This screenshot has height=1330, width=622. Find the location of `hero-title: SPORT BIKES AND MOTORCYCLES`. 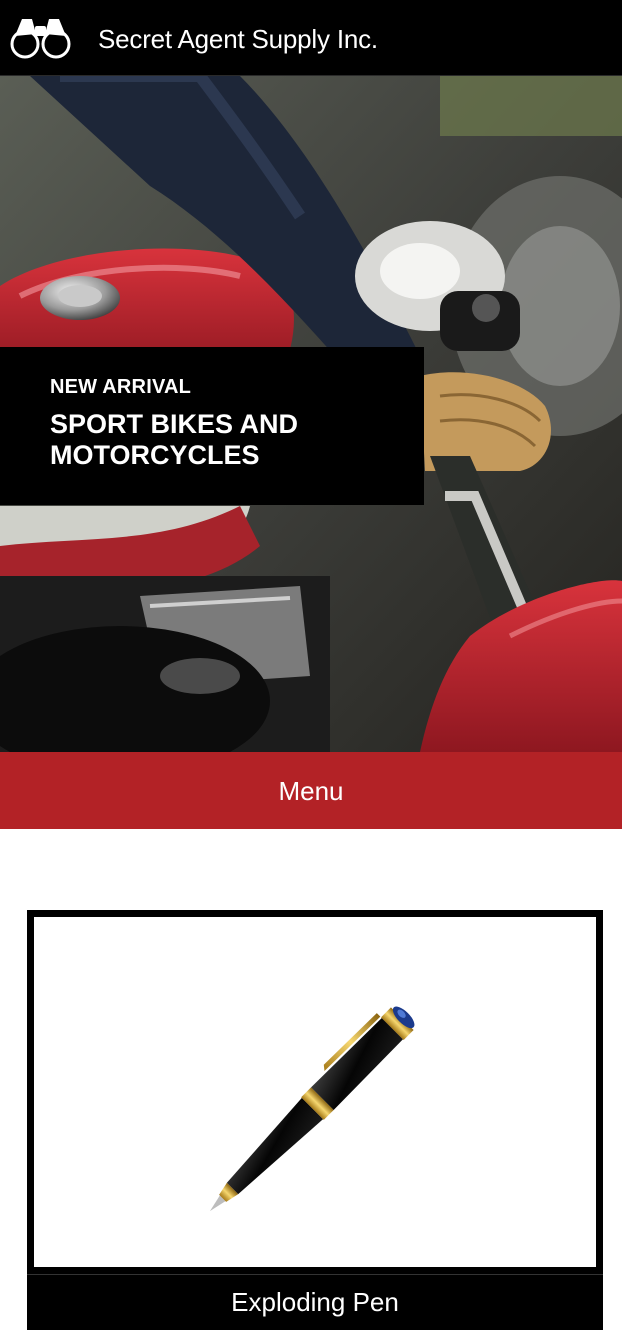

hero-title: SPORT BIKES AND MOTORCYCLES is located at coordinates (174, 439).